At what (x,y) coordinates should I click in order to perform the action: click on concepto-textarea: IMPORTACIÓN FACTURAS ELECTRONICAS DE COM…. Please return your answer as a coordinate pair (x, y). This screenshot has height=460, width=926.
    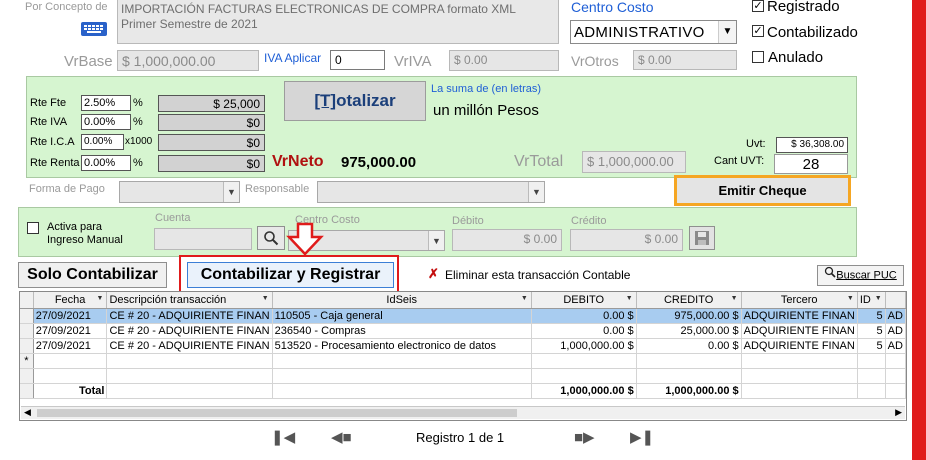
    Looking at the image, I should click on (338, 22).